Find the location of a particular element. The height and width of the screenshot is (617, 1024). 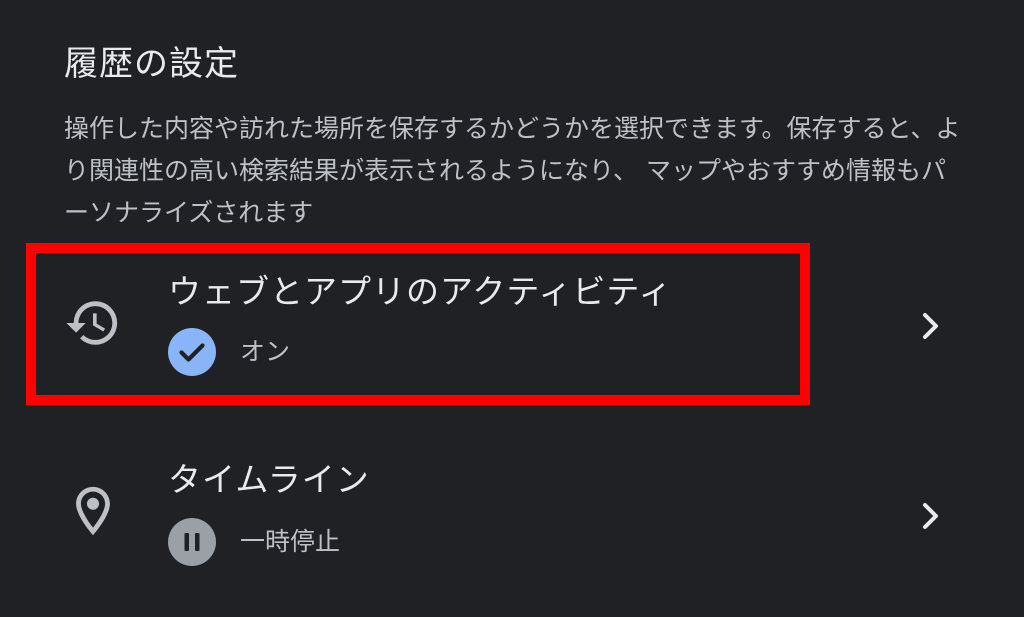

pause-circle-icon is located at coordinates (192, 542).